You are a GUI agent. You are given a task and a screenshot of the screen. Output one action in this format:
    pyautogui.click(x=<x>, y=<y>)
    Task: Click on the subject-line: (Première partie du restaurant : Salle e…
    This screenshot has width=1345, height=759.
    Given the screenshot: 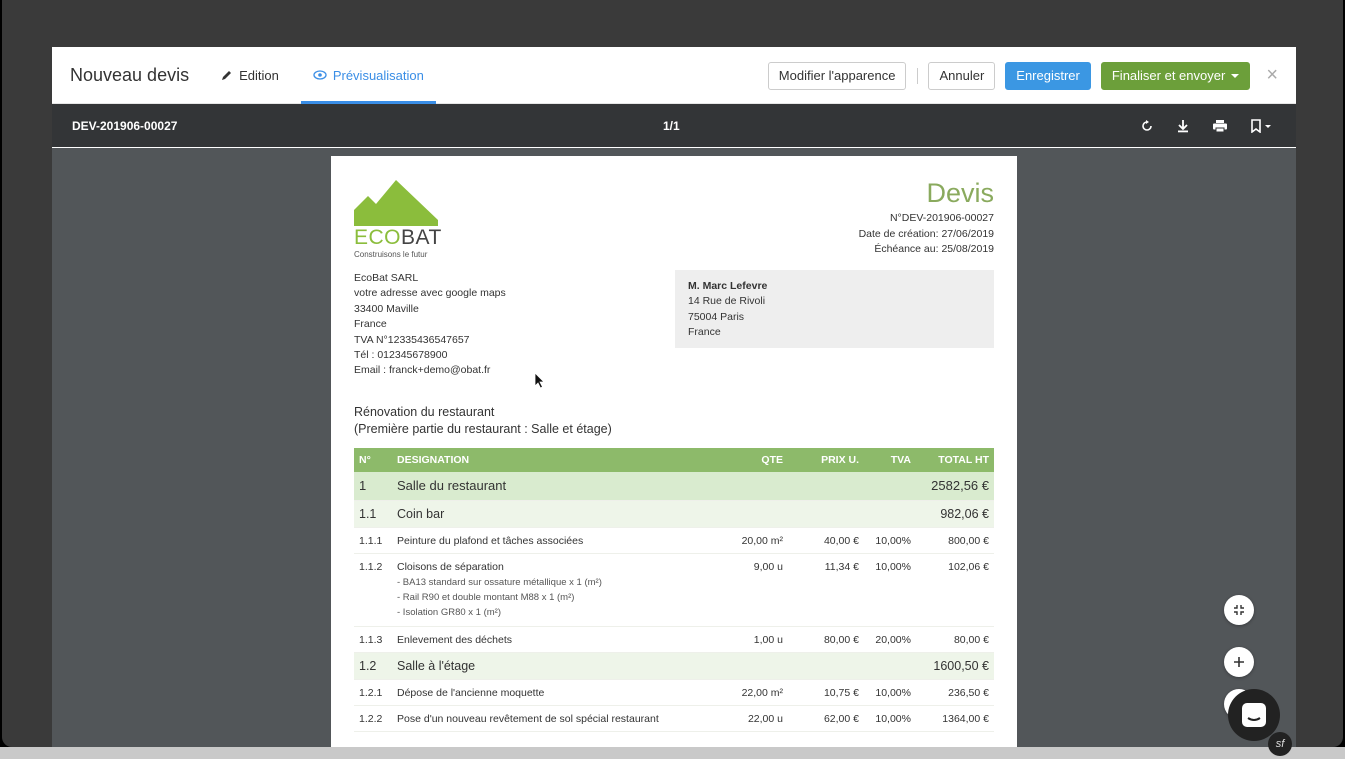 What is the action you would take?
    pyautogui.click(x=483, y=429)
    